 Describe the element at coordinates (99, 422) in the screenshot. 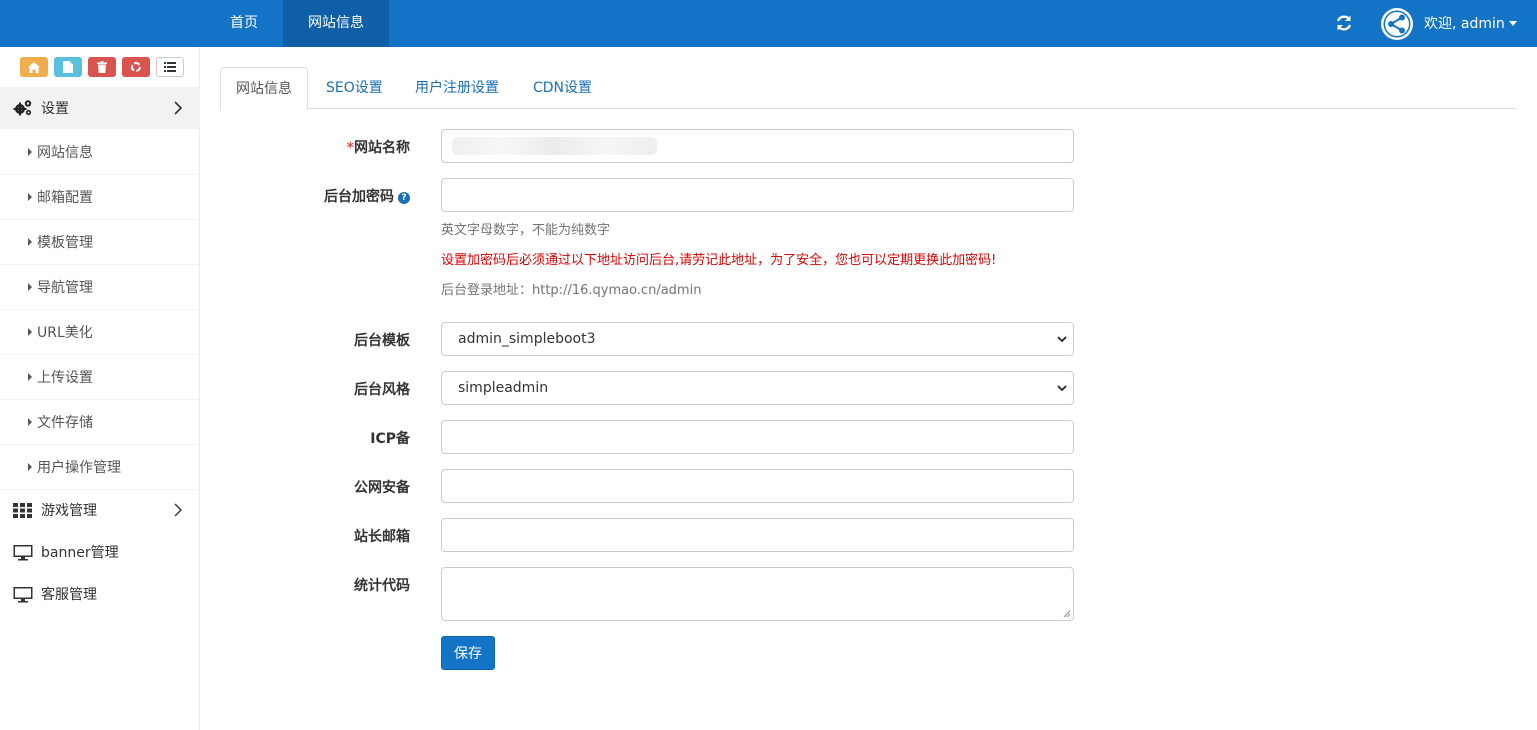

I see `sidebar-item-storage: 文件存储` at that location.